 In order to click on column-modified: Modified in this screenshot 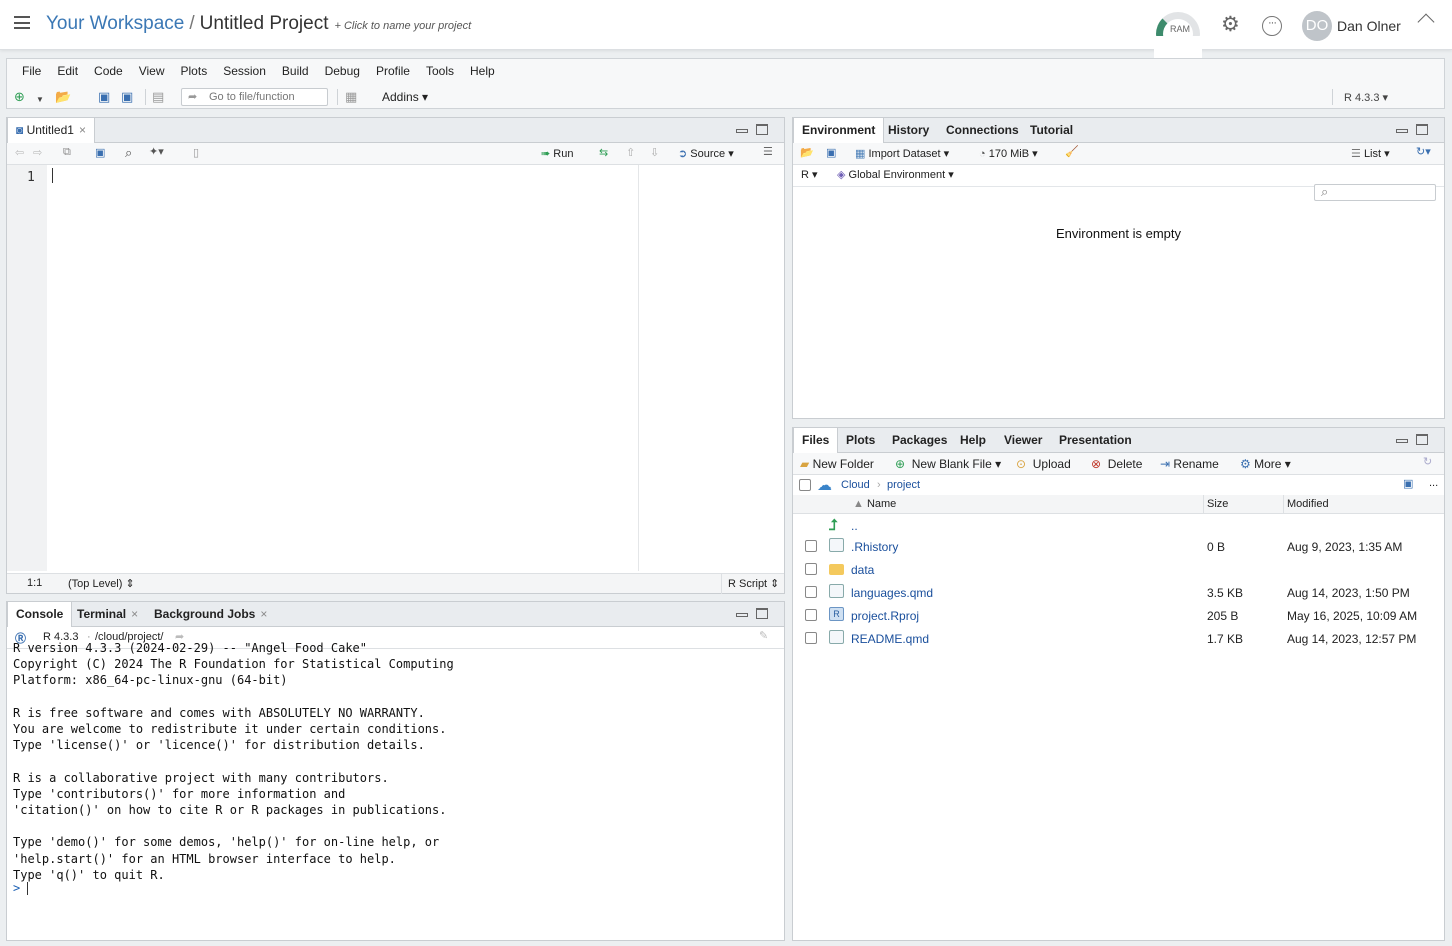, I will do `click(1308, 504)`.